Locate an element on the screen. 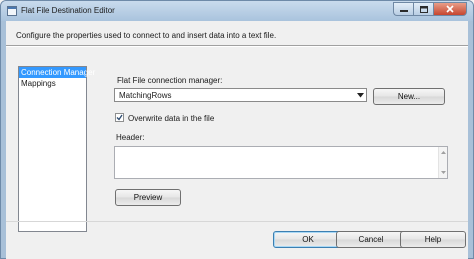  maximize-button is located at coordinates (423, 9).